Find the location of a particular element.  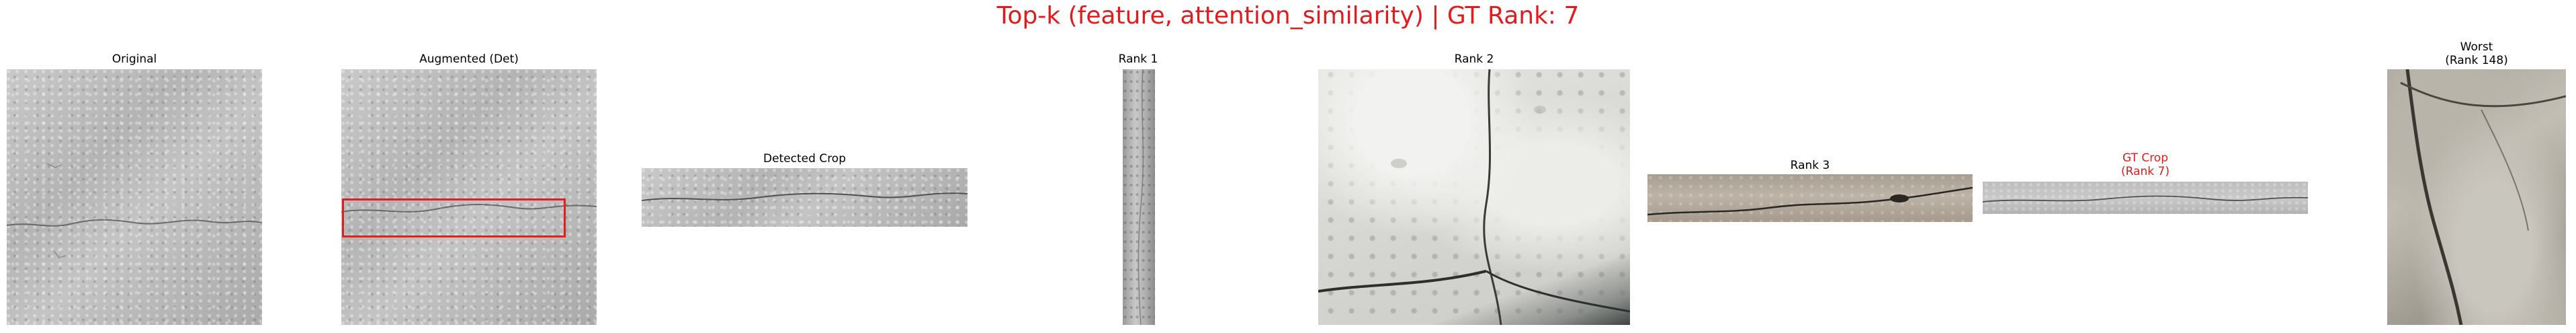

crack-path is located at coordinates (134, 210).